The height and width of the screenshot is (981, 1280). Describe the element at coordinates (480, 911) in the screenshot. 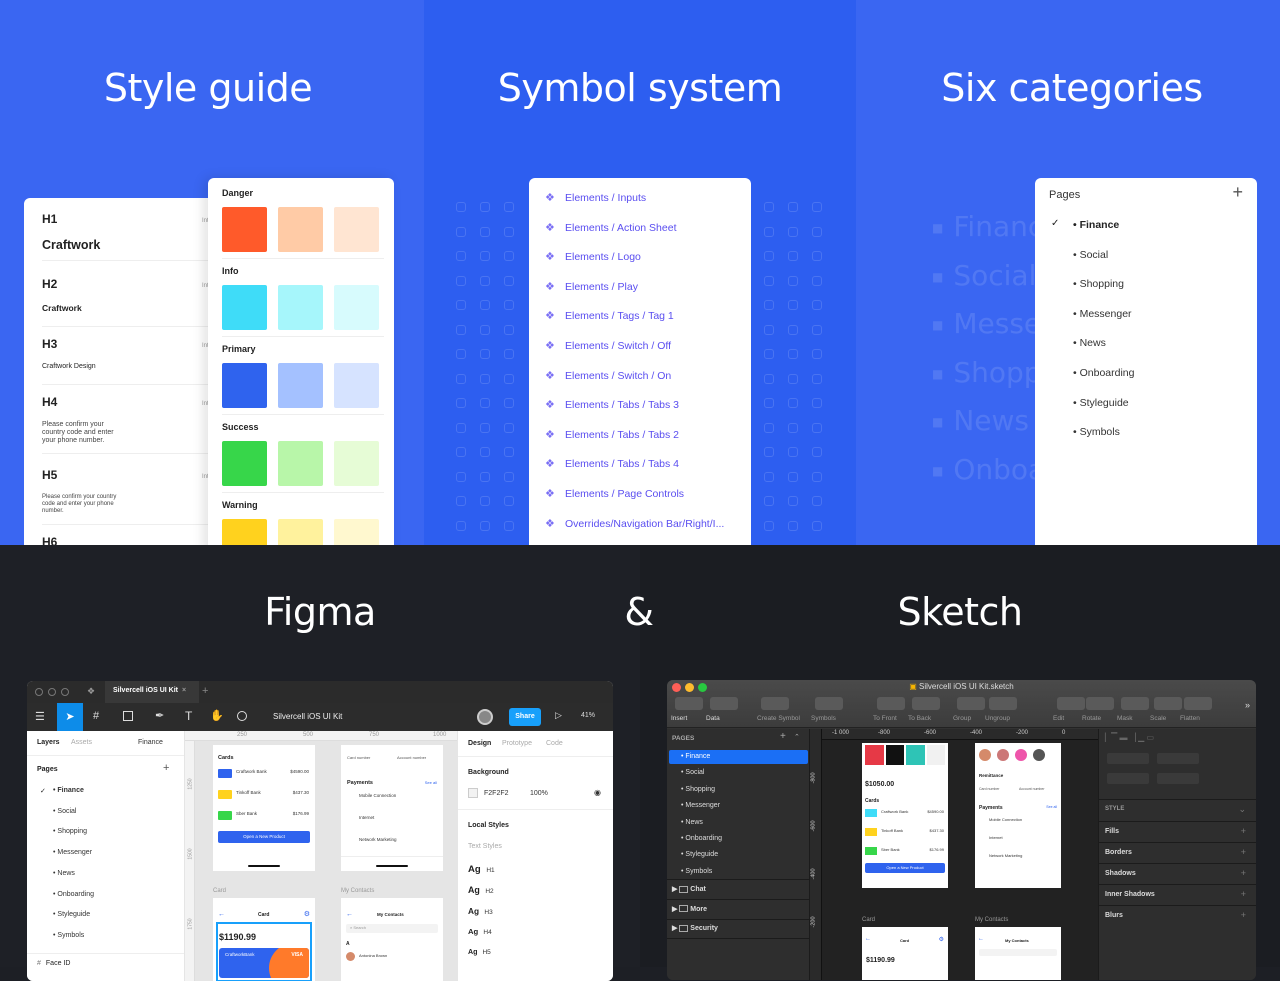

I see `text-style-item: Ag H3` at that location.